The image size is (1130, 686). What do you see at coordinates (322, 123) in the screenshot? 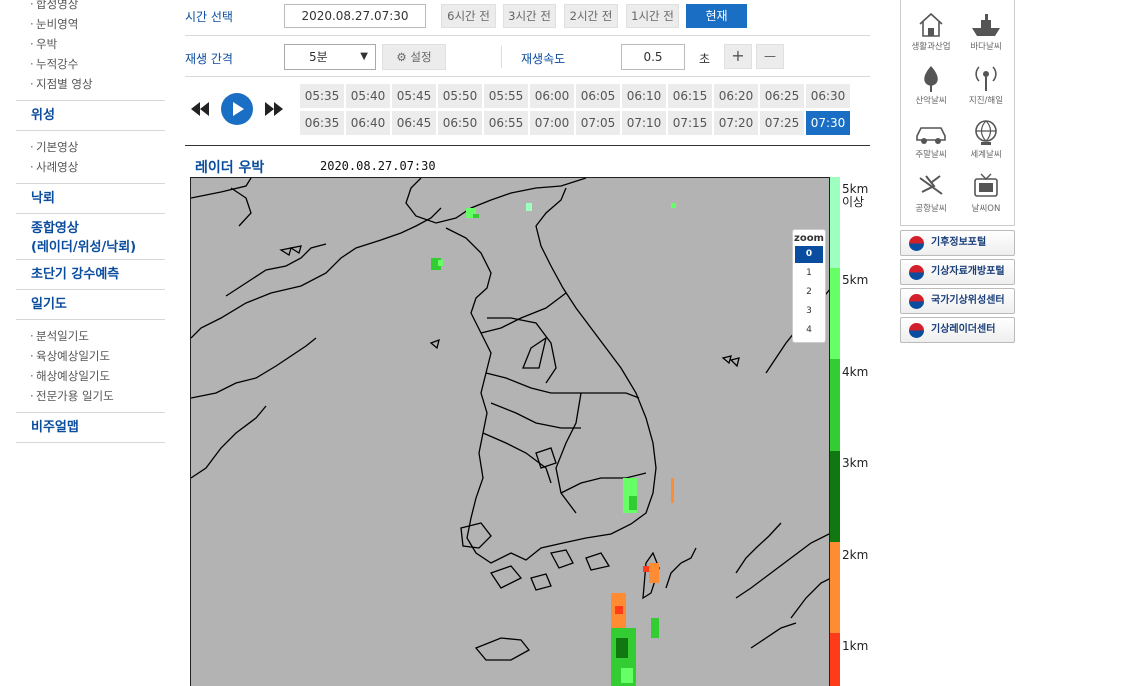
I see `frame-button: 06:35` at bounding box center [322, 123].